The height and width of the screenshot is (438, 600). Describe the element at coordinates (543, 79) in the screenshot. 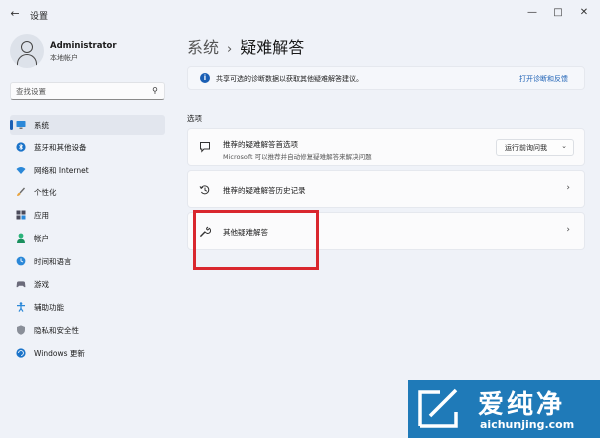

I see `open-diagnostics-link: 打开诊断和反馈` at that location.